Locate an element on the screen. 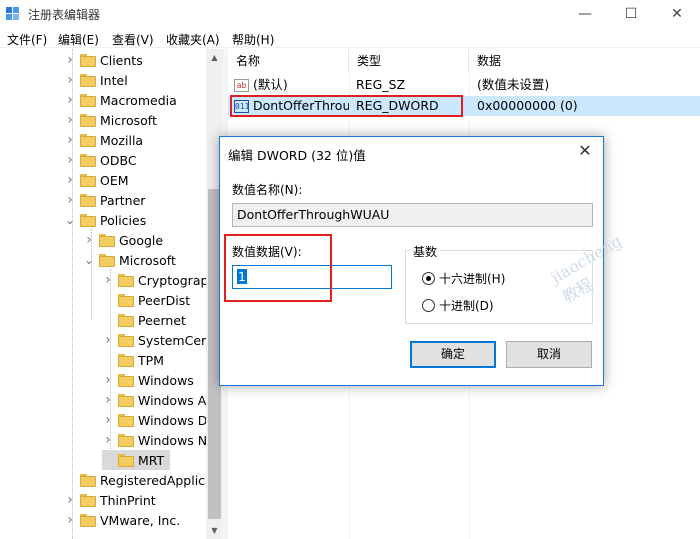 Image resolution: width=700 pixels, height=539 pixels. value-data: (数值未设置) is located at coordinates (513, 84).